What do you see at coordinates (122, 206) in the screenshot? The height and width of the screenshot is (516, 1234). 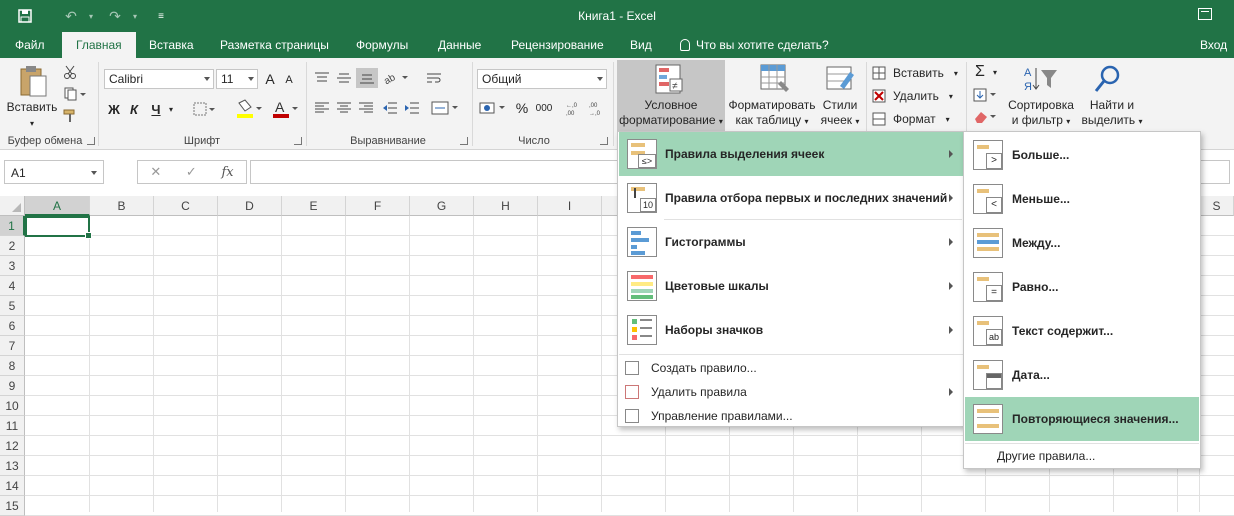 I see `column-header: B` at bounding box center [122, 206].